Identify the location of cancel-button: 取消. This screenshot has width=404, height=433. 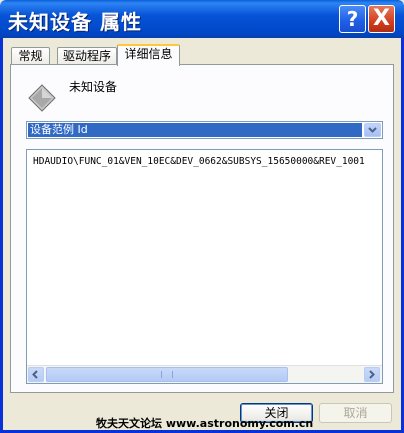
(355, 413).